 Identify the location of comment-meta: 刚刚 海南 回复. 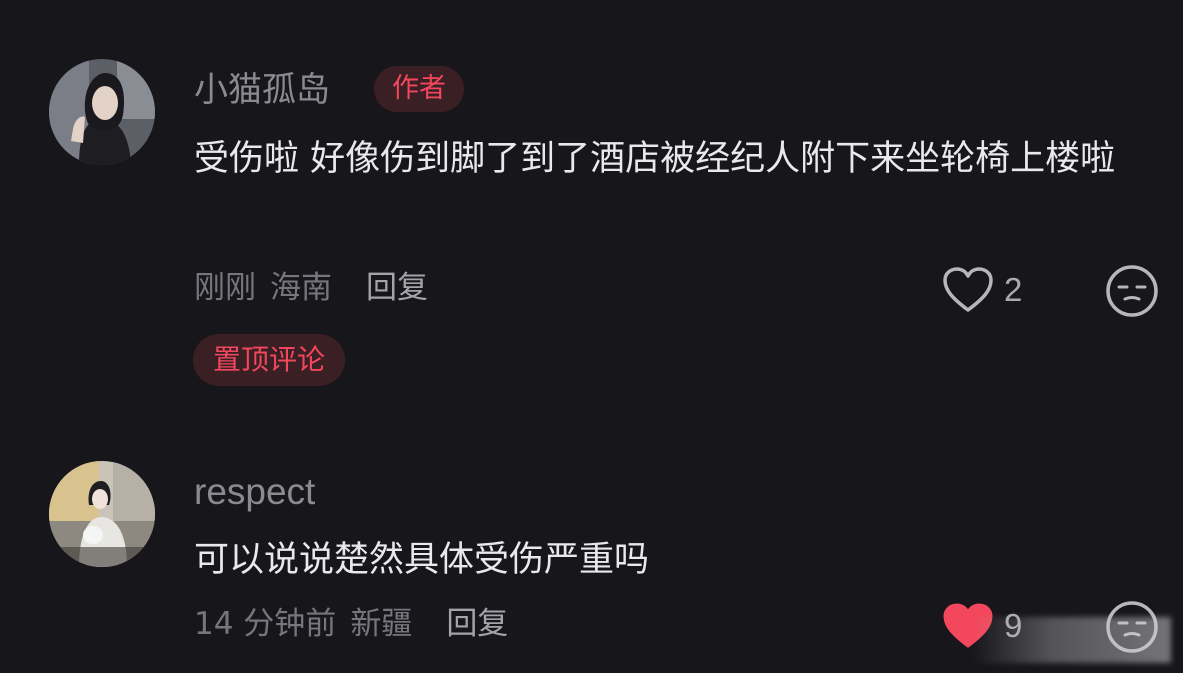
(318, 288).